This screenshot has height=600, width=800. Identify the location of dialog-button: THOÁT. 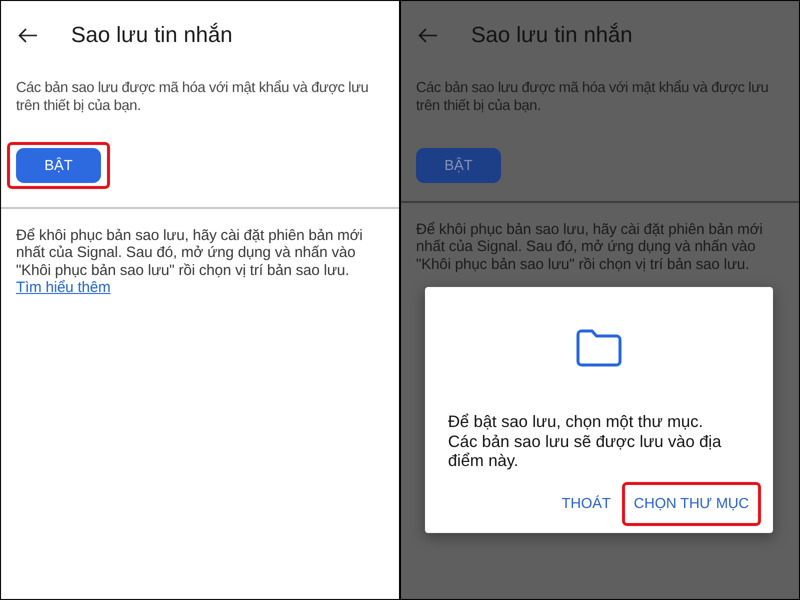
(586, 504).